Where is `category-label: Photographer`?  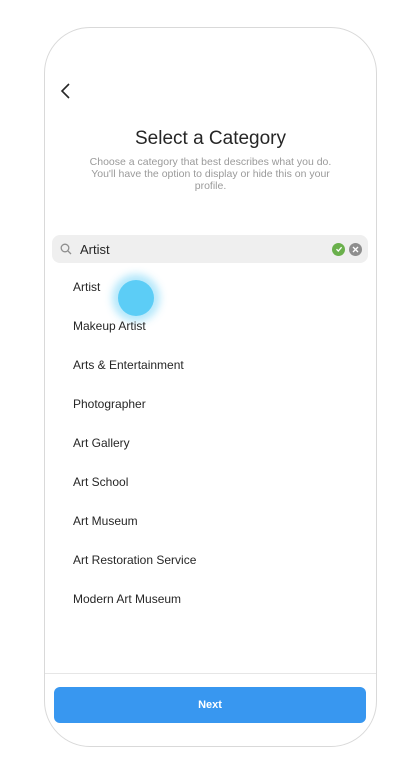 category-label: Photographer is located at coordinates (109, 403).